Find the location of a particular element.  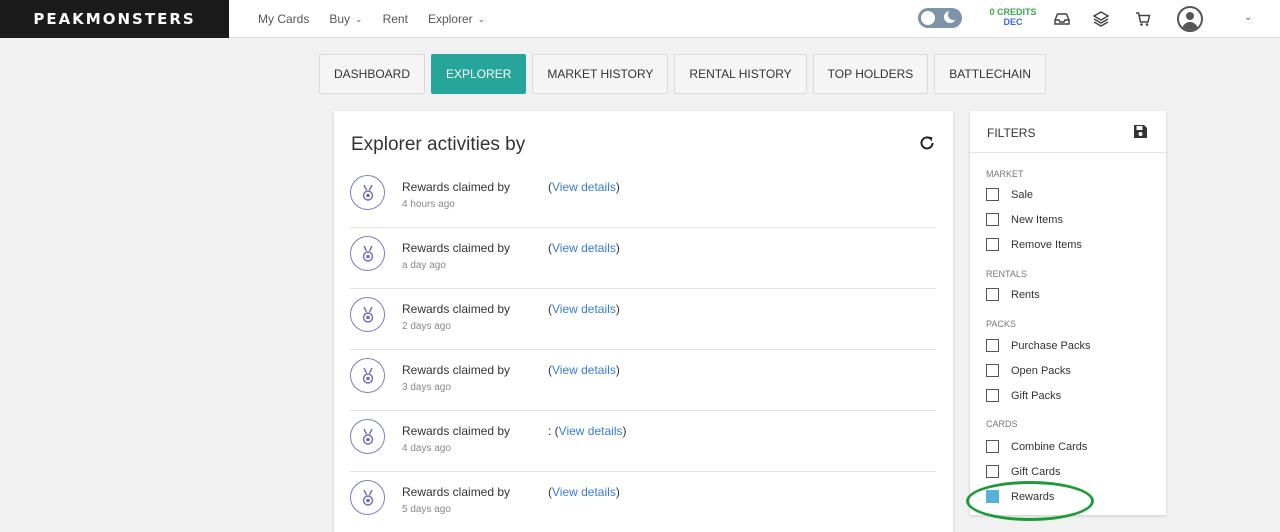

filter-option-label: Gift Cards is located at coordinates (1036, 471).